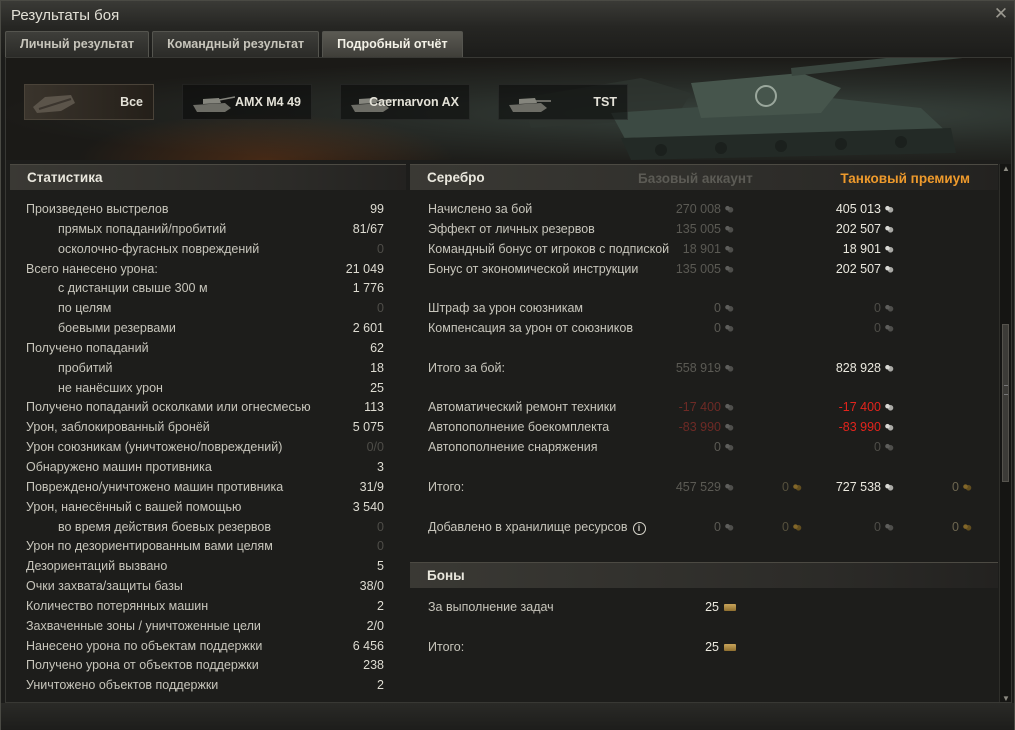  I want to click on stat-value: 3 540, so click(368, 506).